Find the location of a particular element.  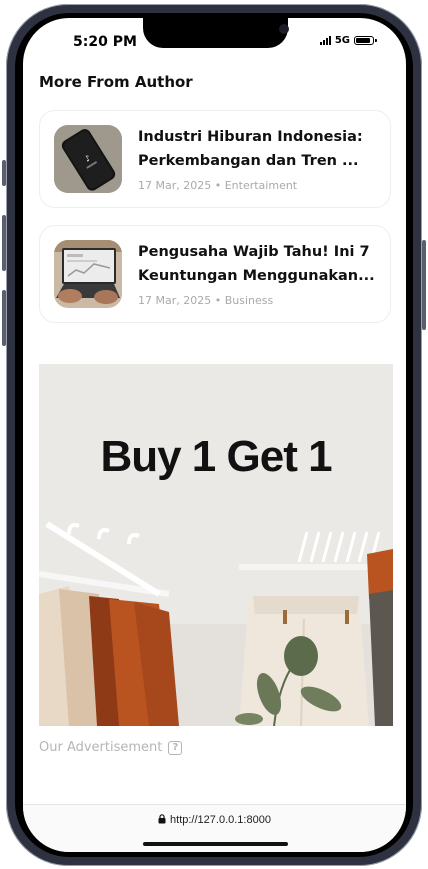

status-time: 5:20 PM is located at coordinates (105, 42).